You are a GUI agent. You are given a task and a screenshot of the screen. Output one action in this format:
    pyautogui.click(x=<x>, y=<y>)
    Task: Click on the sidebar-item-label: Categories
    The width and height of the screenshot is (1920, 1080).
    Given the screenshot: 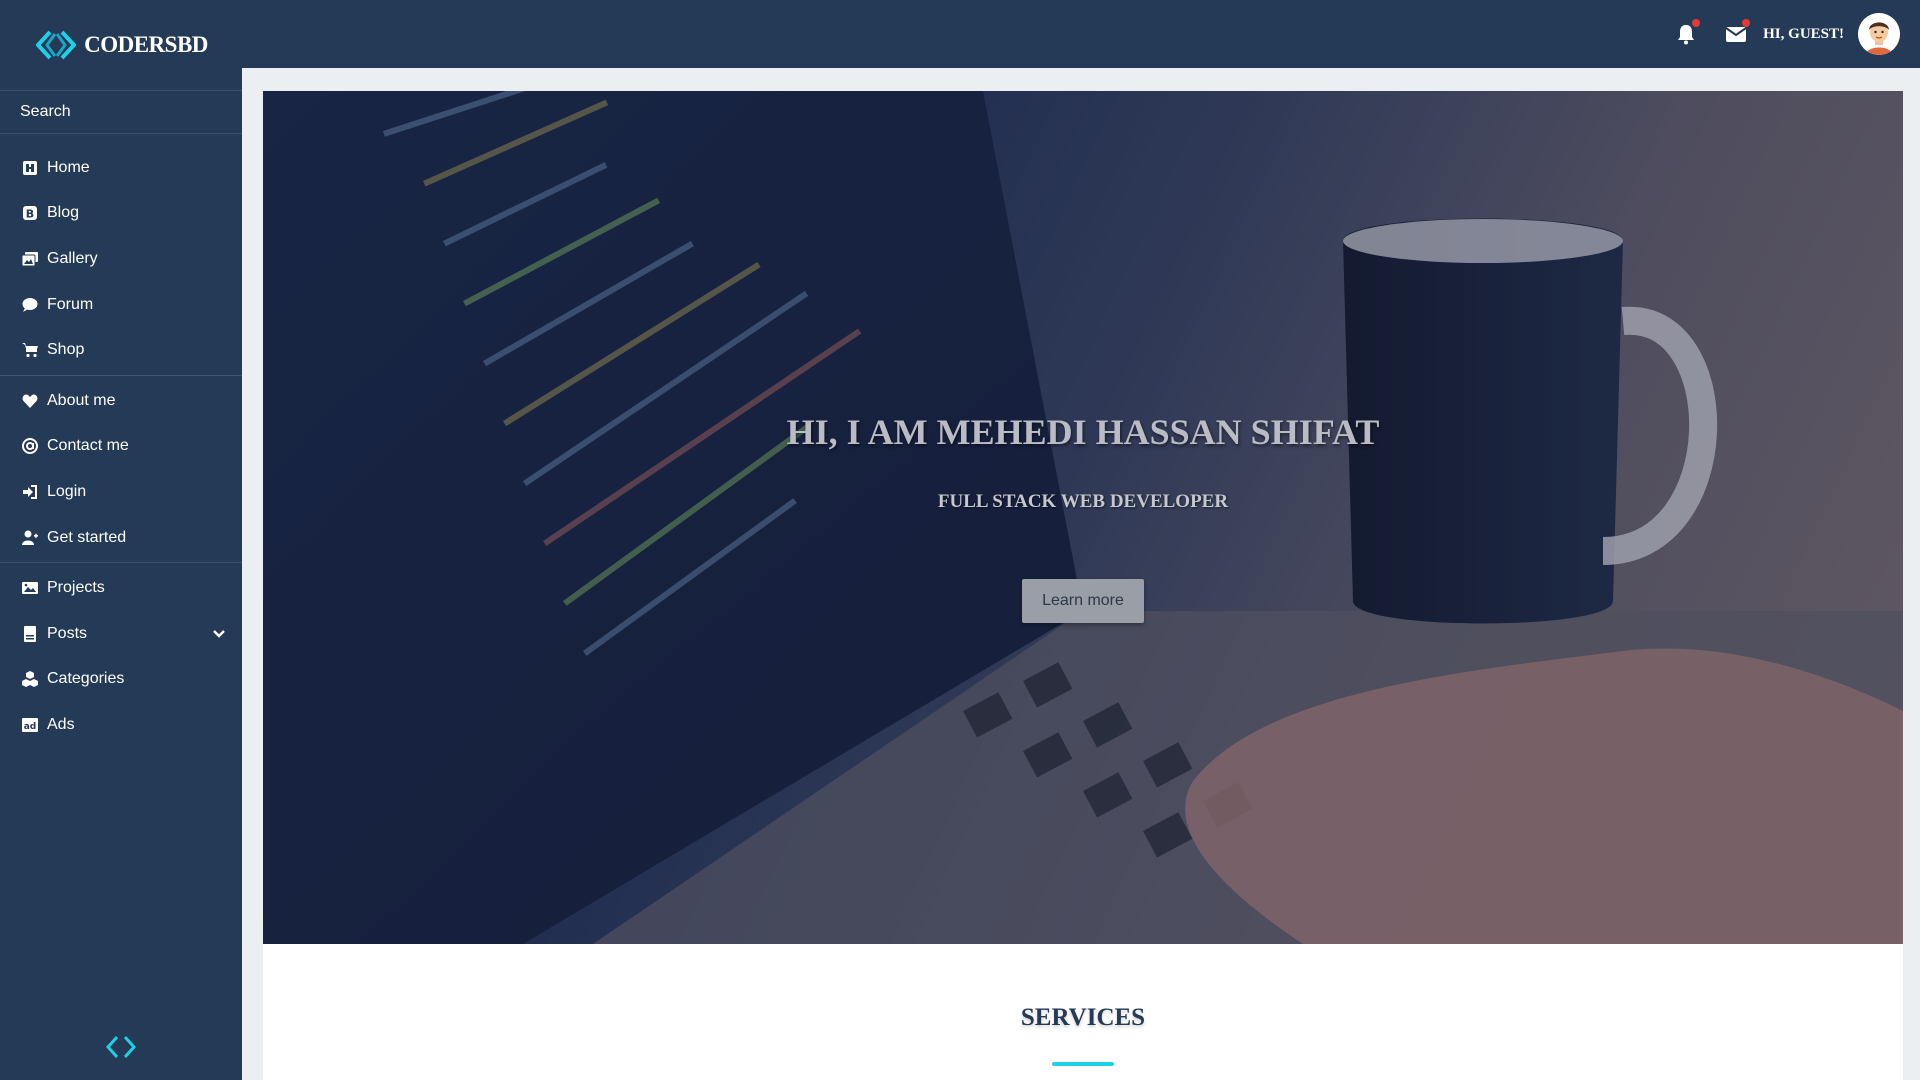 What is the action you would take?
    pyautogui.click(x=86, y=679)
    